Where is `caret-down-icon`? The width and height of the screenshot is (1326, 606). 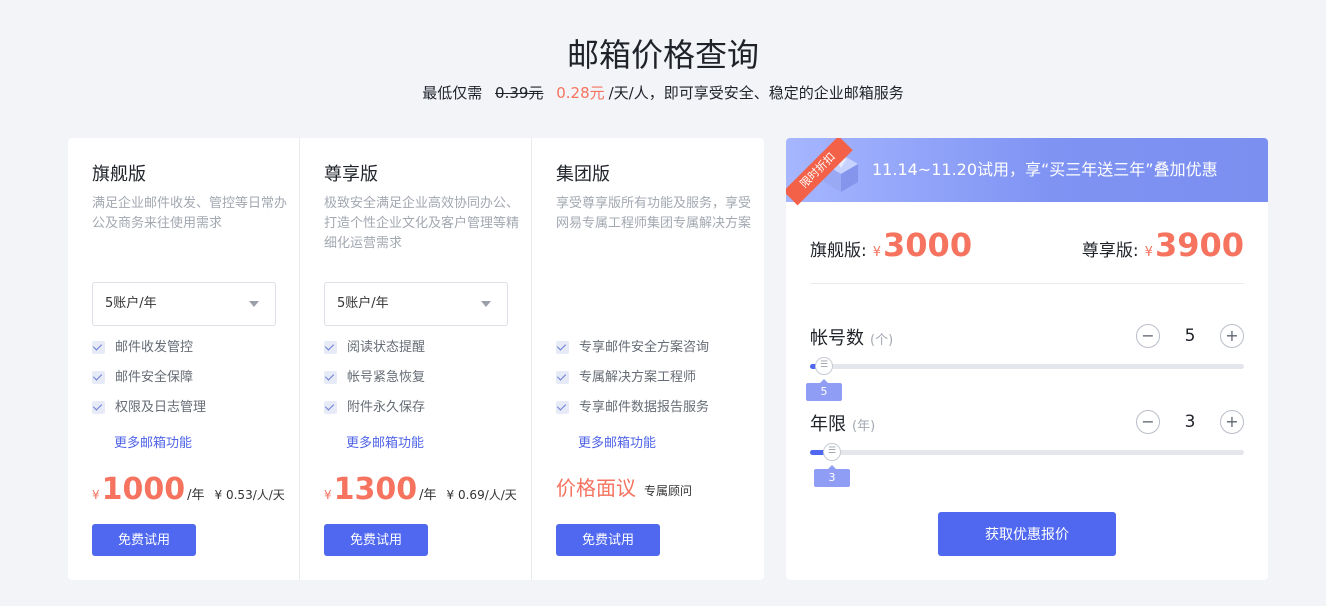
caret-down-icon is located at coordinates (254, 304).